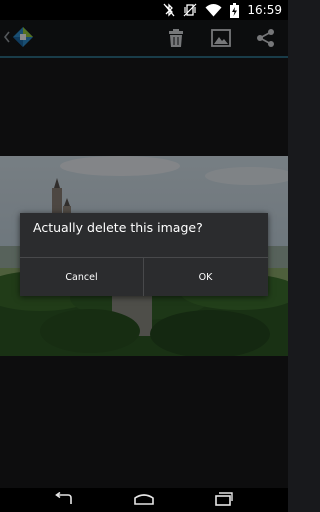 The height and width of the screenshot is (512, 320). Describe the element at coordinates (64, 499) in the screenshot. I see `back-icon` at that location.